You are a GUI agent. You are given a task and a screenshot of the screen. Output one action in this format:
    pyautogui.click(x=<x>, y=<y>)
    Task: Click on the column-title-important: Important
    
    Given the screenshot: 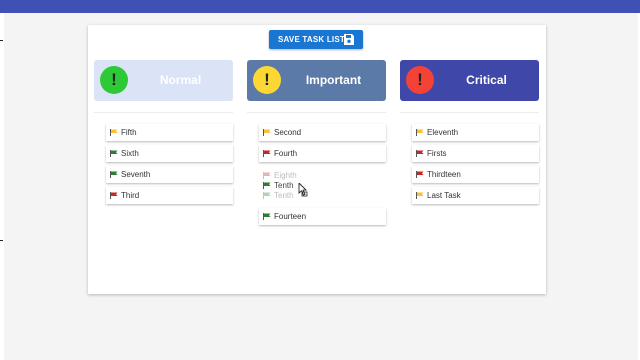 What is the action you would take?
    pyautogui.click(x=333, y=80)
    